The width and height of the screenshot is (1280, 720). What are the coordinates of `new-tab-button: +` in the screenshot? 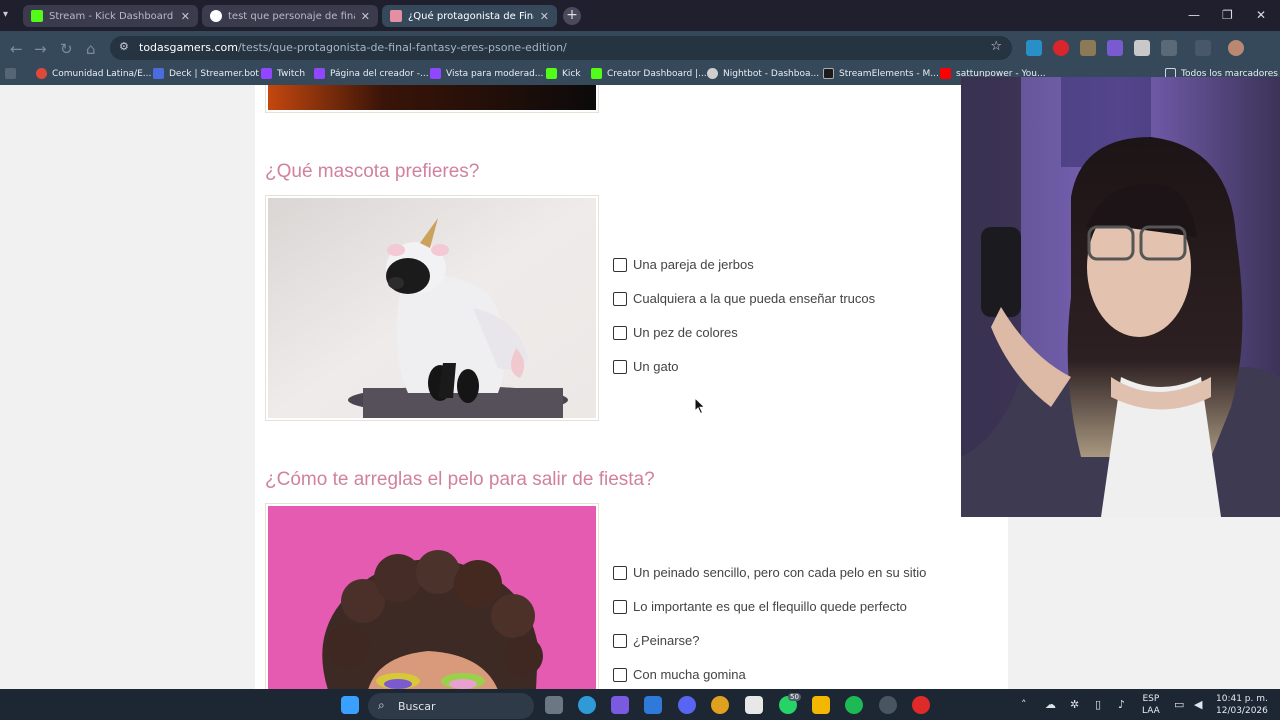 It's located at (572, 16).